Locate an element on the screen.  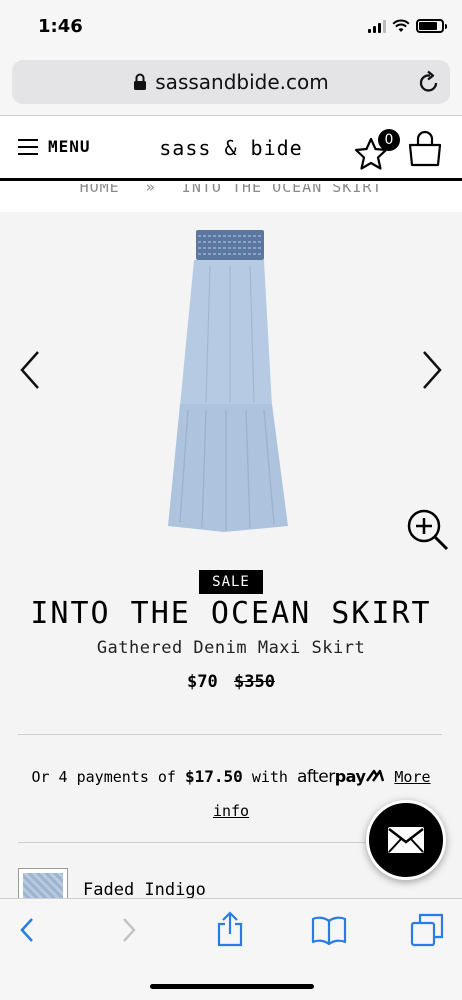
lock-icon is located at coordinates (140, 81).